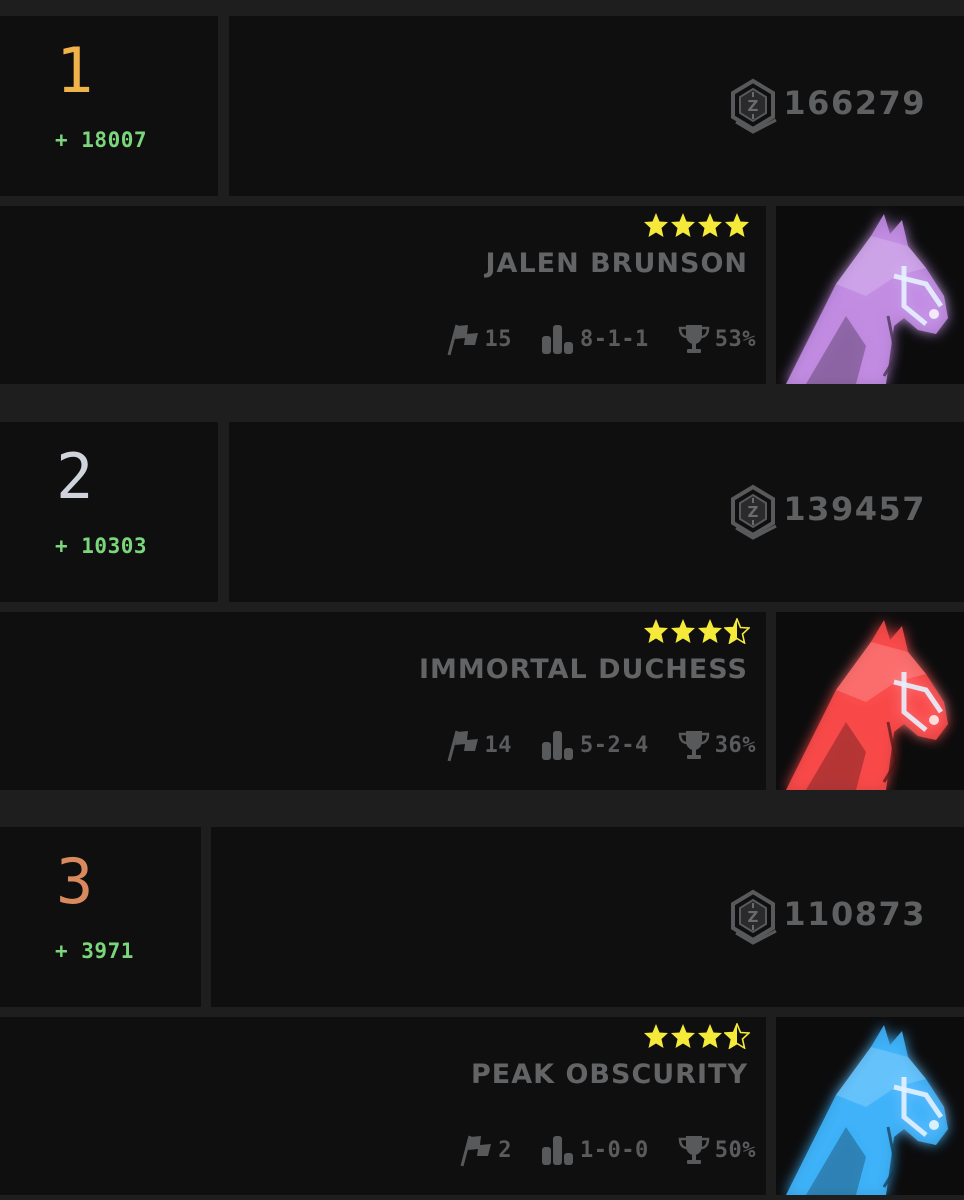  I want to click on win-rate-value: 53%, so click(735, 339).